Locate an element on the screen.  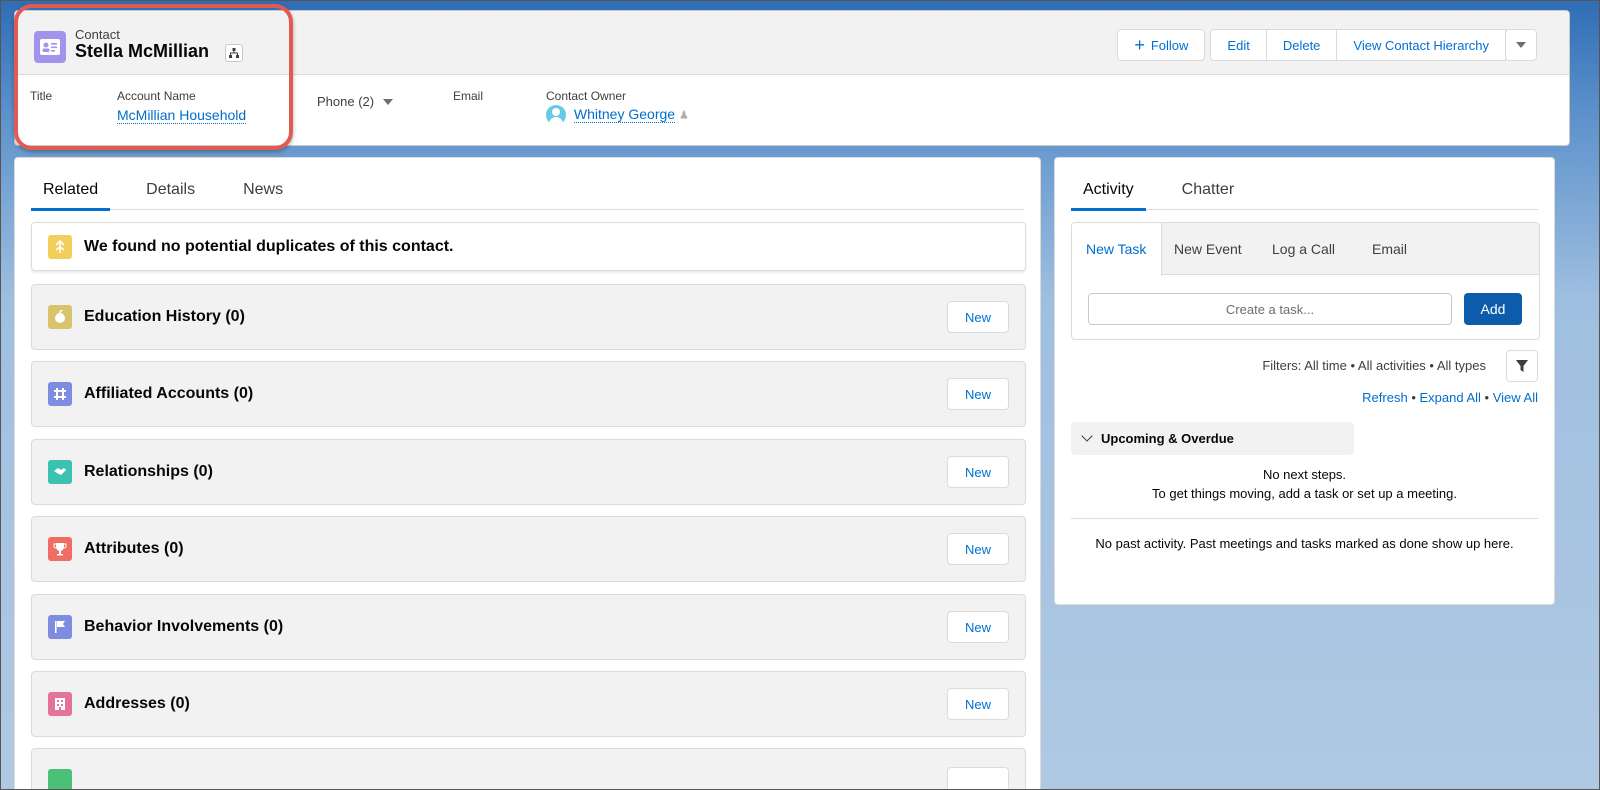
filter-icon is located at coordinates (1522, 366).